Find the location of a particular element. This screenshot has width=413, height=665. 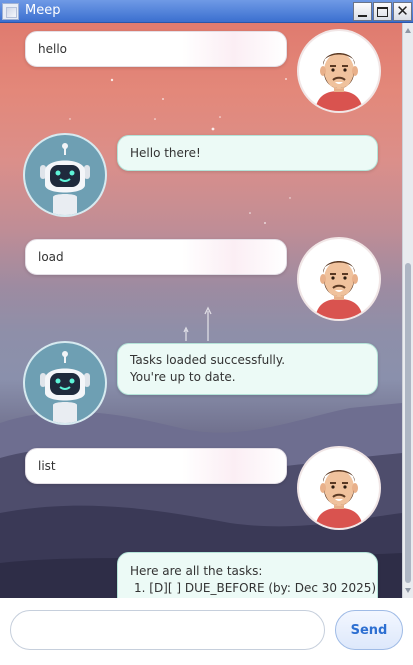

user-message: hello is located at coordinates (156, 49).